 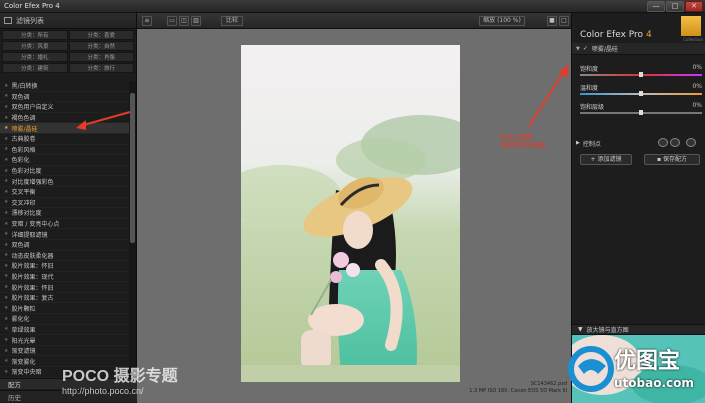 I want to click on add-control-point-icon, so click(x=663, y=142).